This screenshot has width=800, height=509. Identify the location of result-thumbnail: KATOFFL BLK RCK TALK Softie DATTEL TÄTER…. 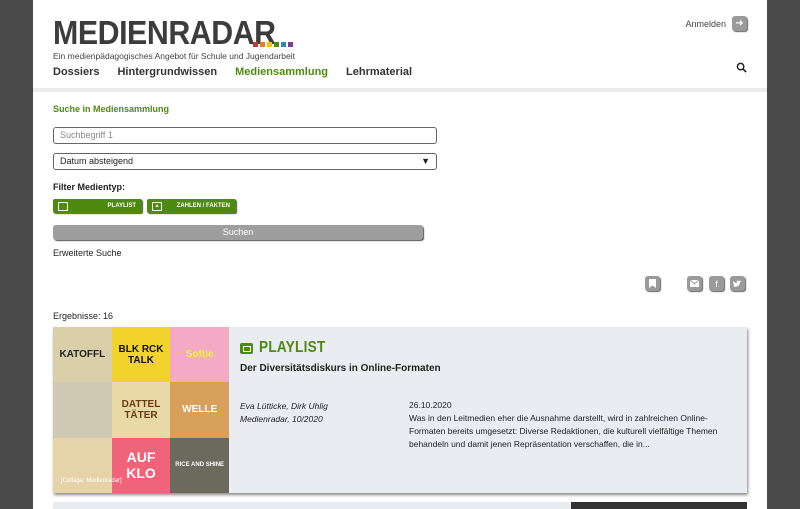
(141, 410).